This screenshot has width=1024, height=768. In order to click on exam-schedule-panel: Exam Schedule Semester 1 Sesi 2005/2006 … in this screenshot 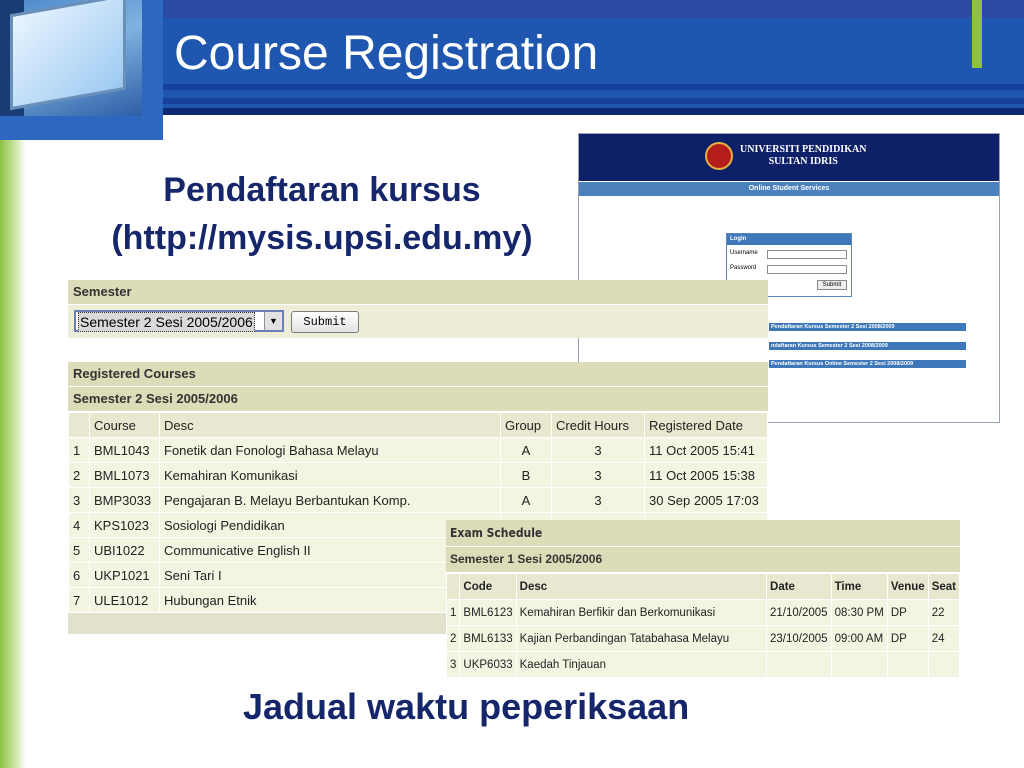, I will do `click(703, 599)`.